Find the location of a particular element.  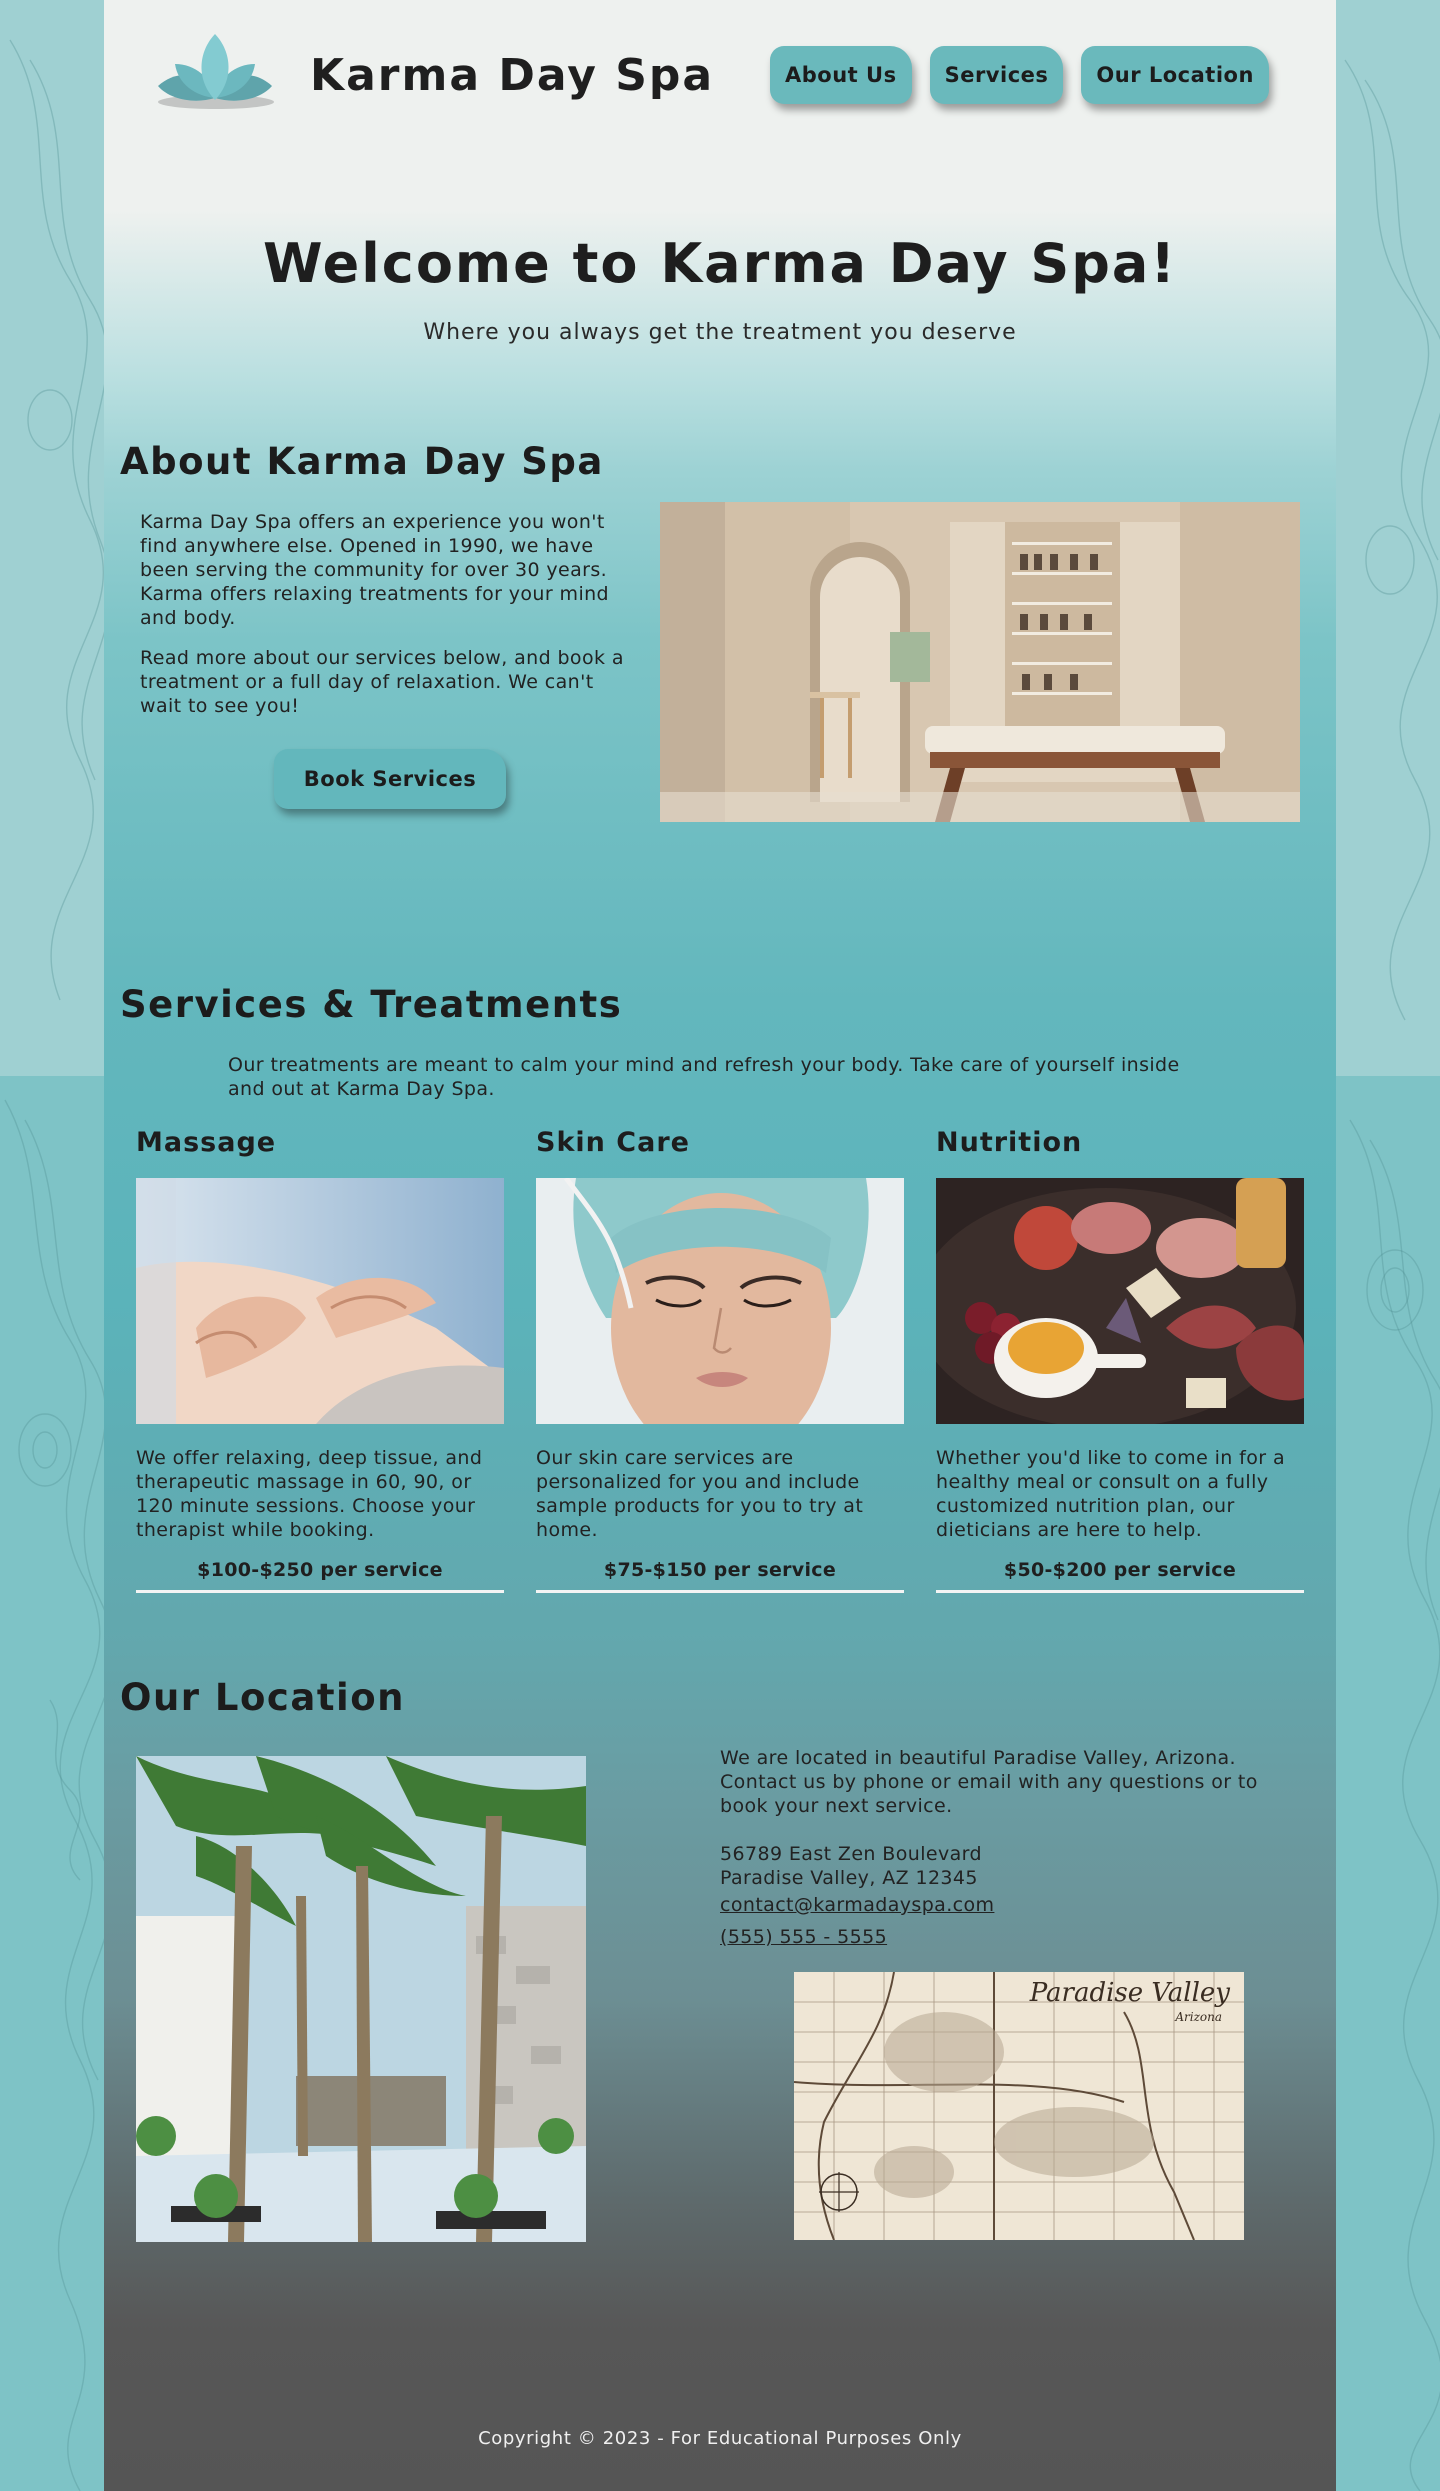

map-title-label: Paradise Valley is located at coordinates (1129, 1993).